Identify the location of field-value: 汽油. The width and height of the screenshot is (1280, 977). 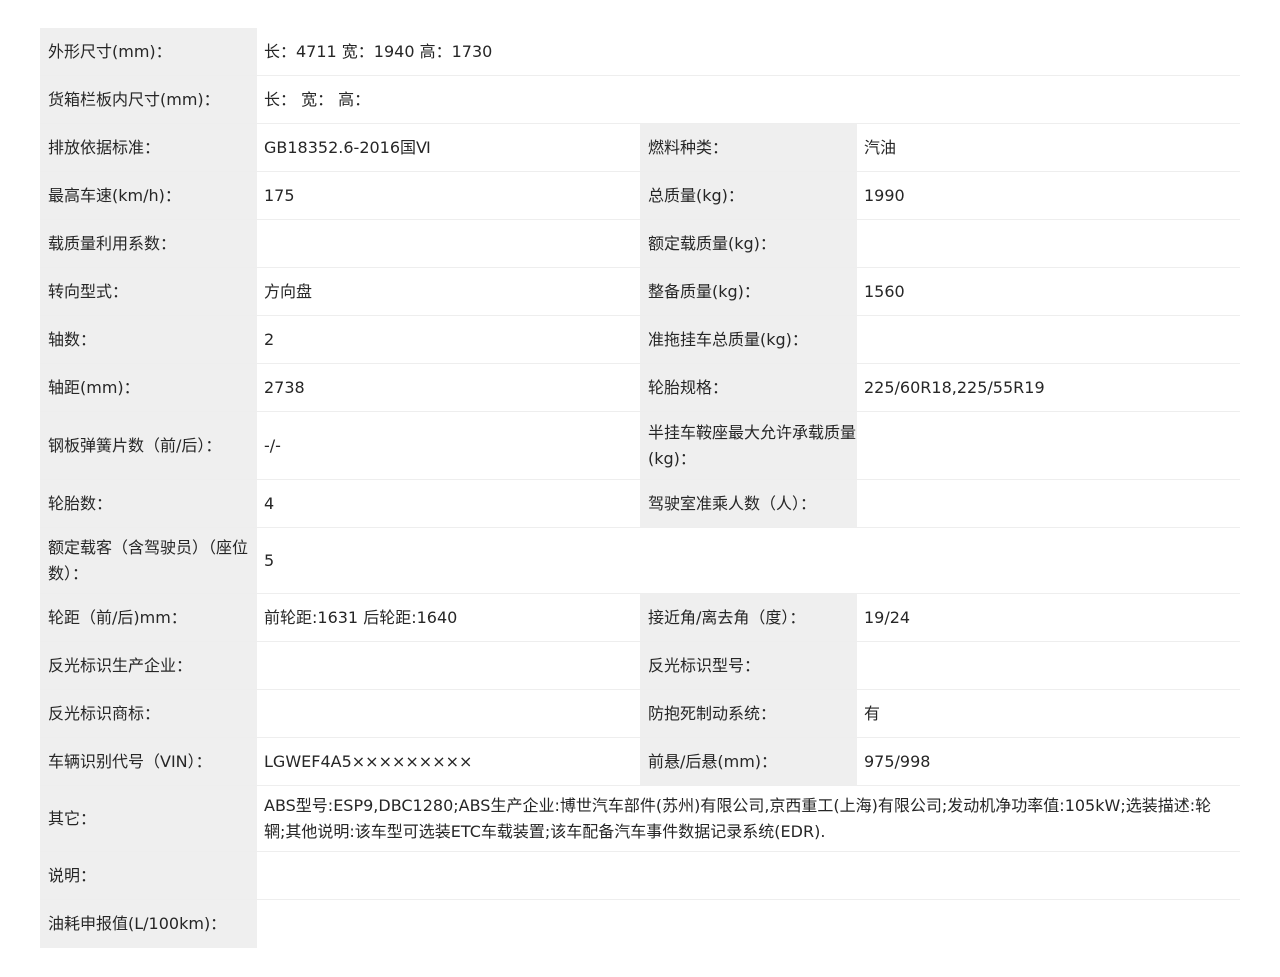
(1048, 147).